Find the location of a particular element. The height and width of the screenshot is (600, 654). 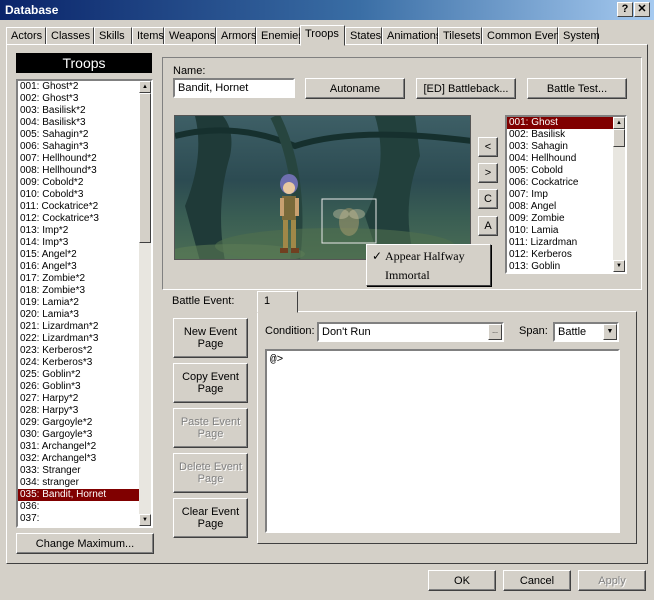

list-item: 012: Kerberos is located at coordinates (560, 255).